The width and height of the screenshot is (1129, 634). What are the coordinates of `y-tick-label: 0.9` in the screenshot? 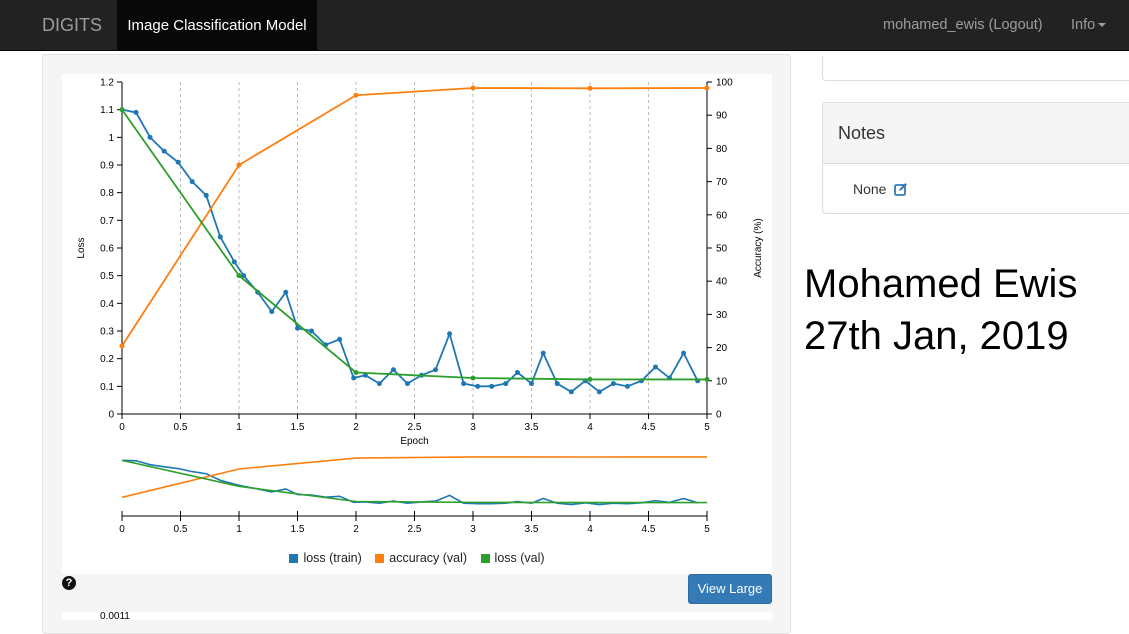 It's located at (107, 166).